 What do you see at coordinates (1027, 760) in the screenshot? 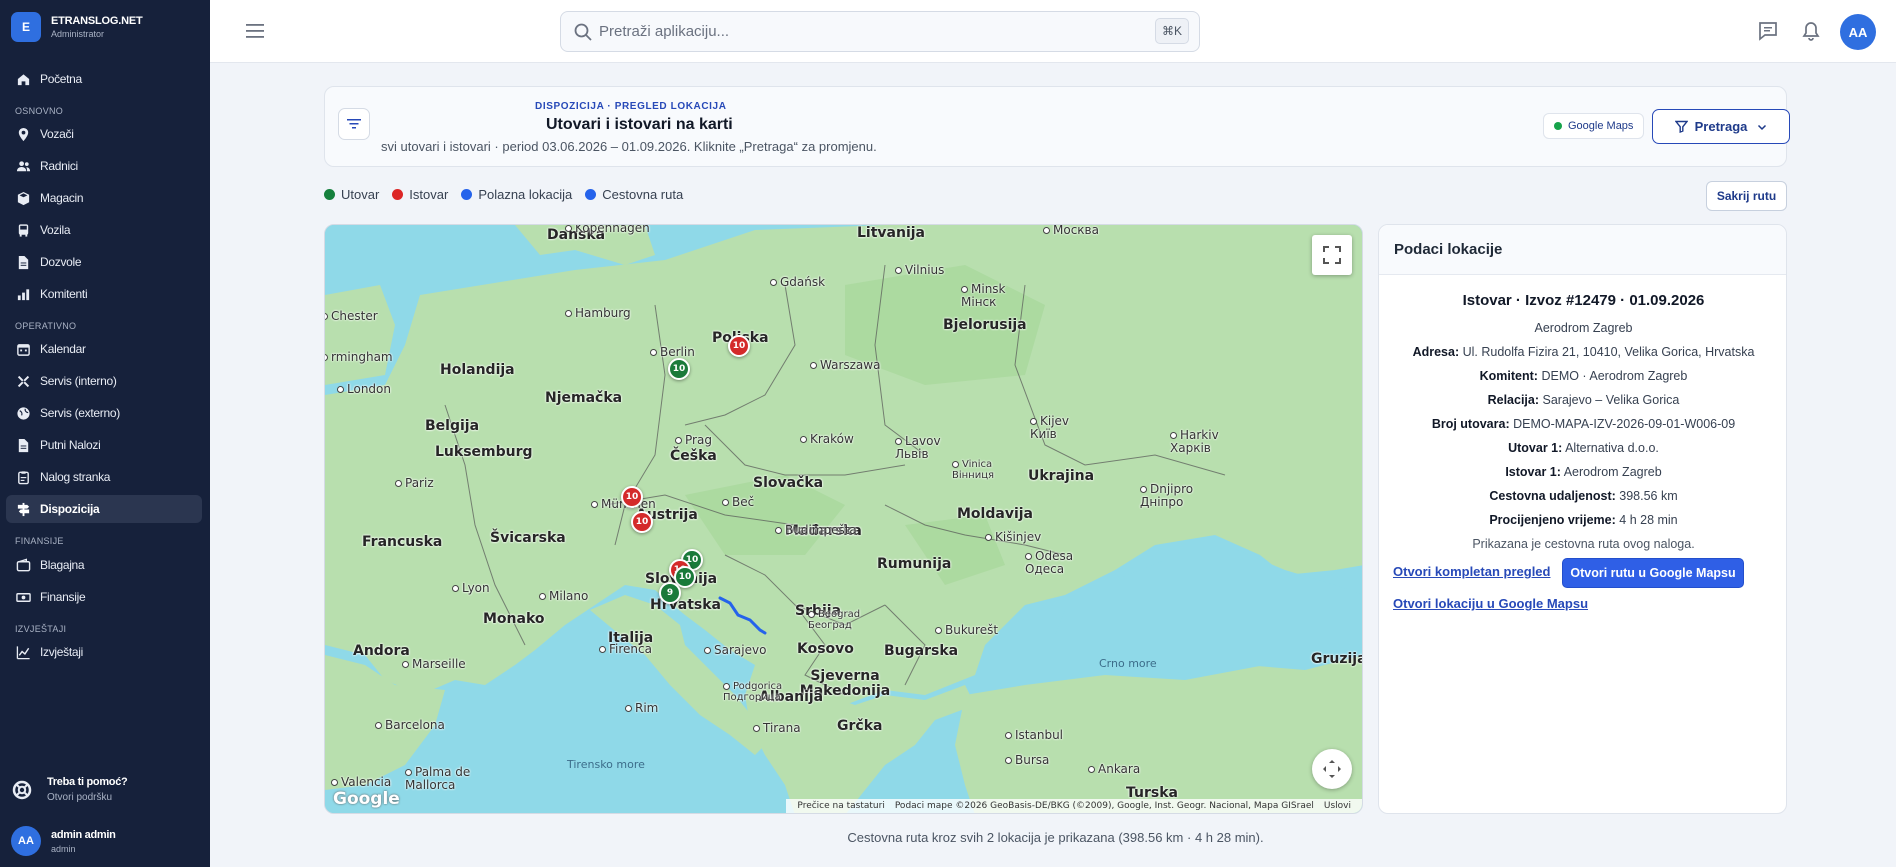
I see `map-city-label: Bursa` at bounding box center [1027, 760].